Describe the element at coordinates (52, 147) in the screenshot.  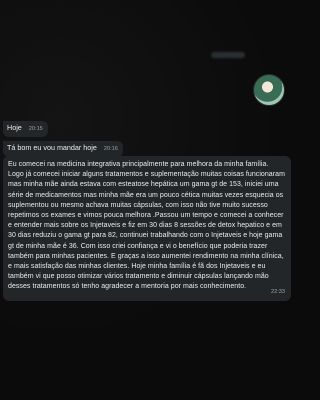
I see `message-text: Tá bom eu vou mandar hoje` at that location.